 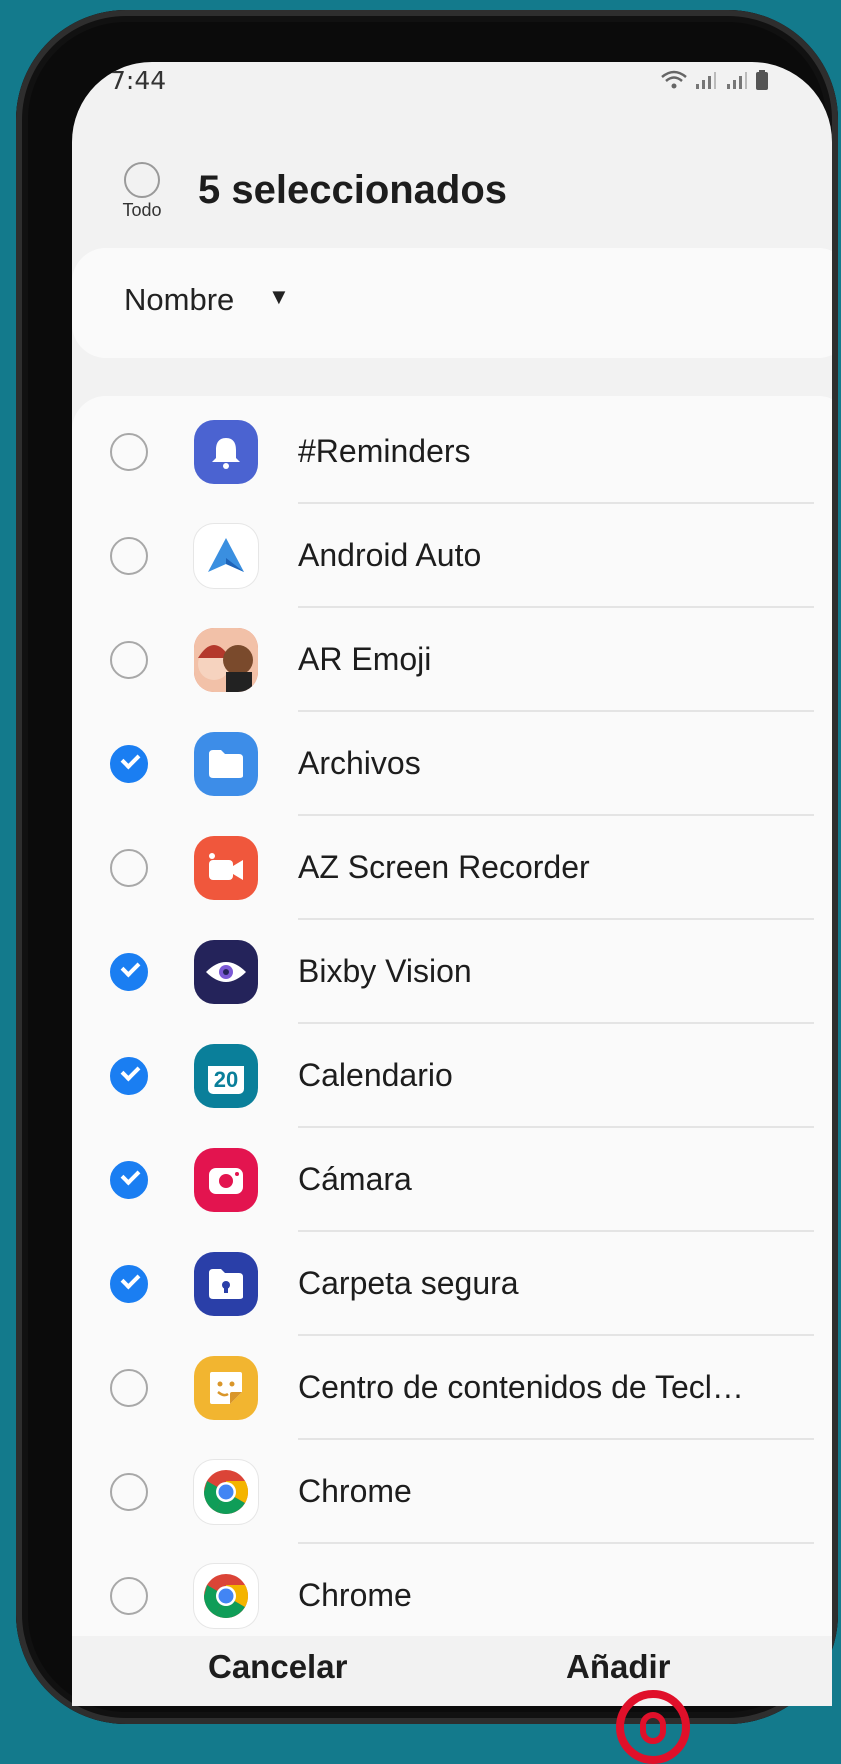 What do you see at coordinates (142, 180) in the screenshot?
I see `select-all-circle` at bounding box center [142, 180].